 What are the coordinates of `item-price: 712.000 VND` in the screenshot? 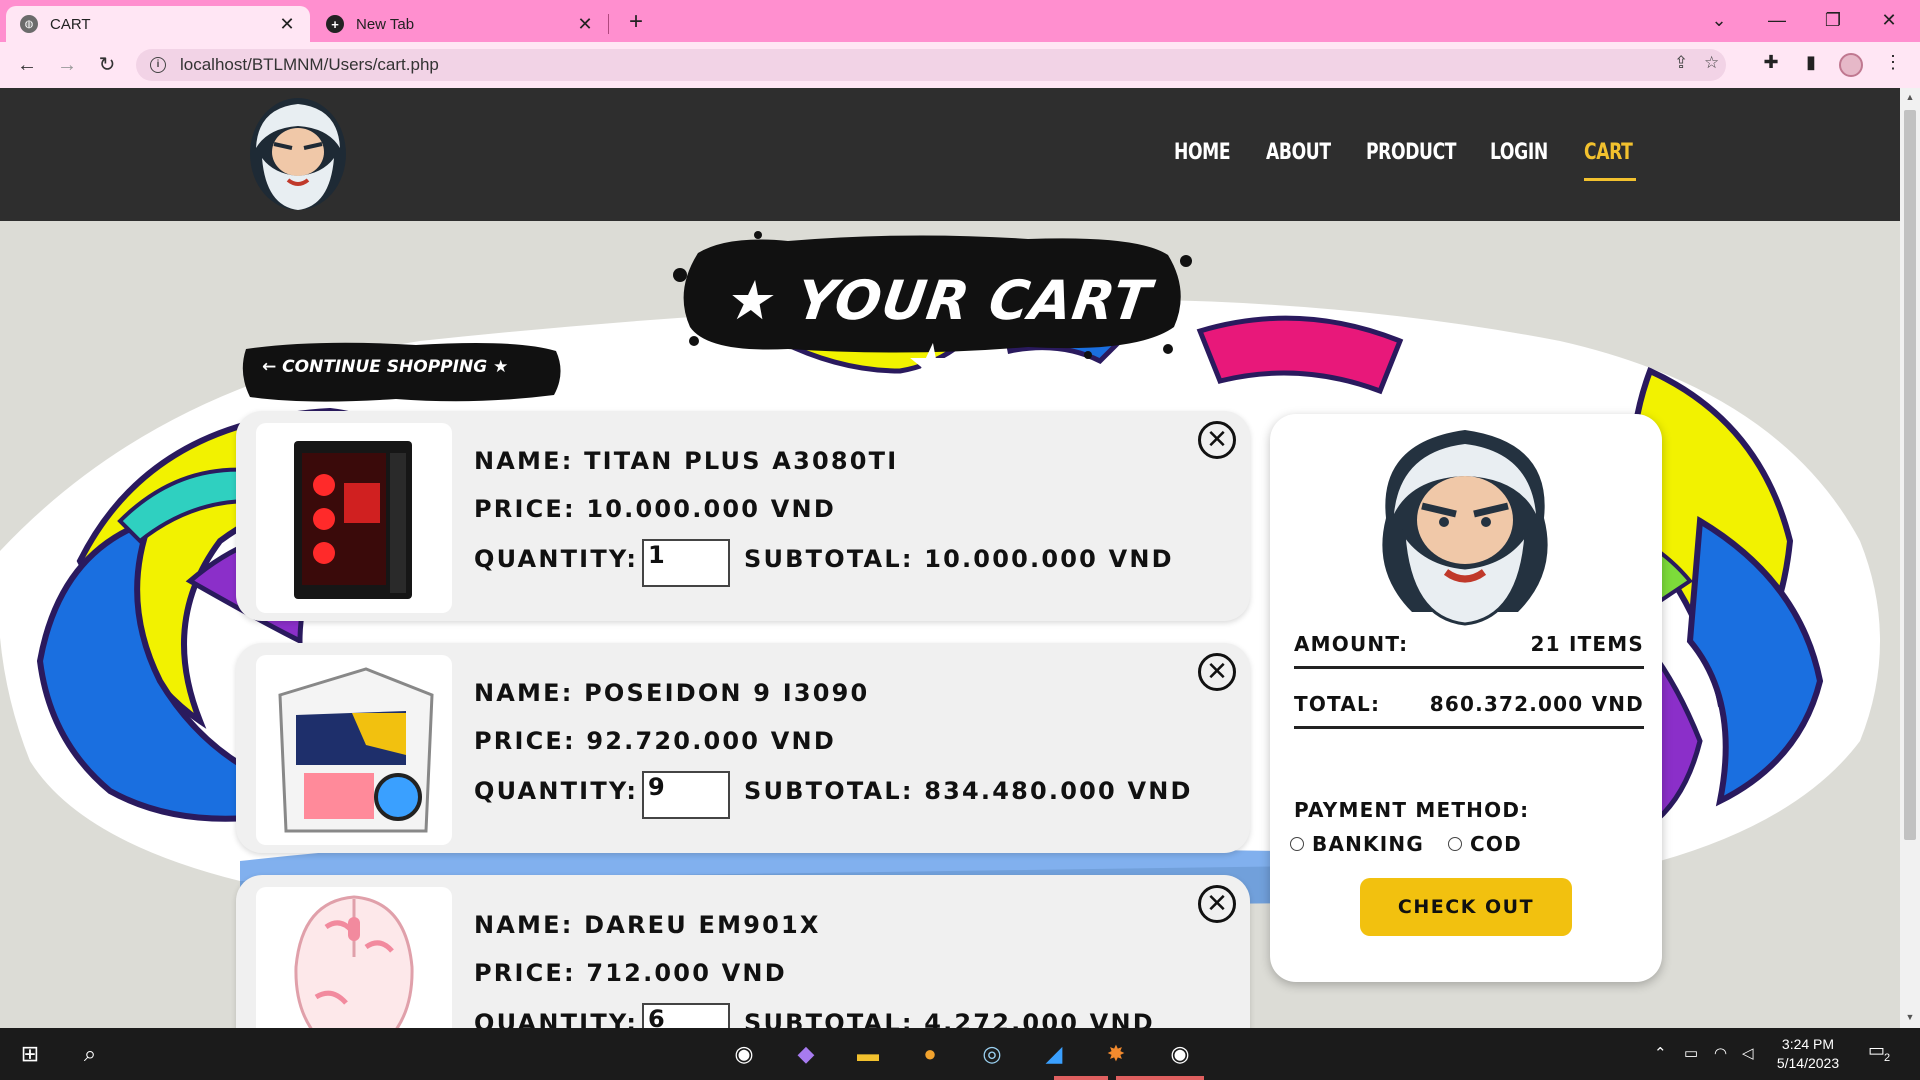 It's located at (686, 973).